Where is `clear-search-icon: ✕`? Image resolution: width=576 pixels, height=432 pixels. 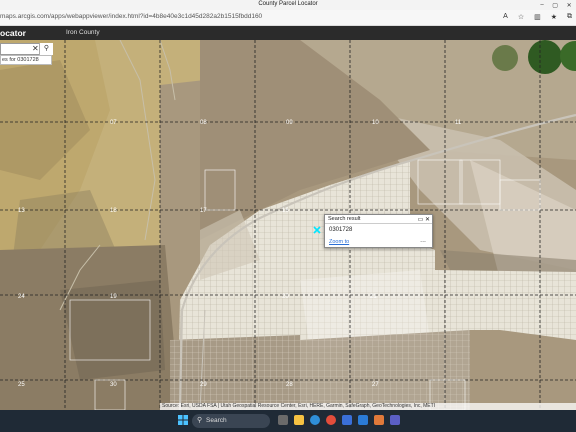 clear-search-icon: ✕ is located at coordinates (35, 48).